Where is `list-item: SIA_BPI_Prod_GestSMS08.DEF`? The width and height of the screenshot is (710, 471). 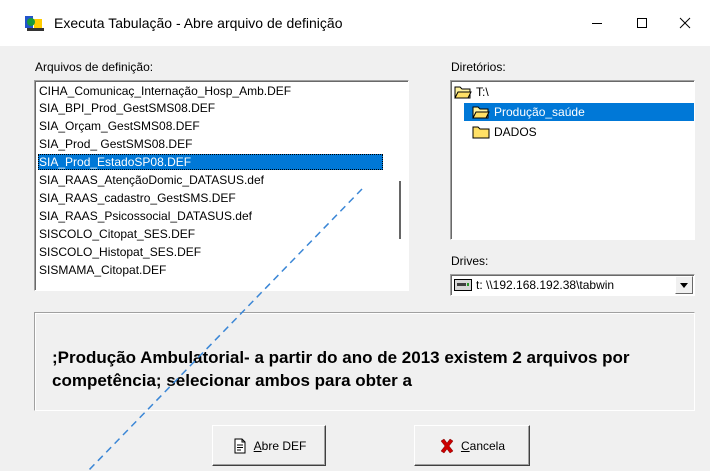 list-item: SIA_BPI_Prod_GestSMS08.DEF is located at coordinates (210, 108).